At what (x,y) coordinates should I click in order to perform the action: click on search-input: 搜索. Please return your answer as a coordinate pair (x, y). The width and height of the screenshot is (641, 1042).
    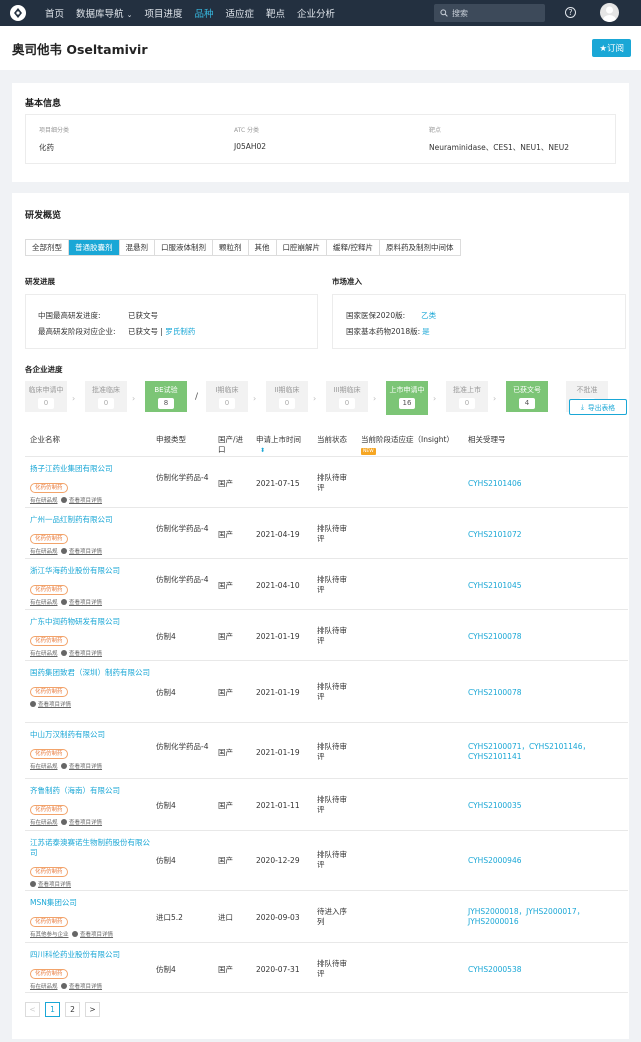
    Looking at the image, I should click on (489, 13).